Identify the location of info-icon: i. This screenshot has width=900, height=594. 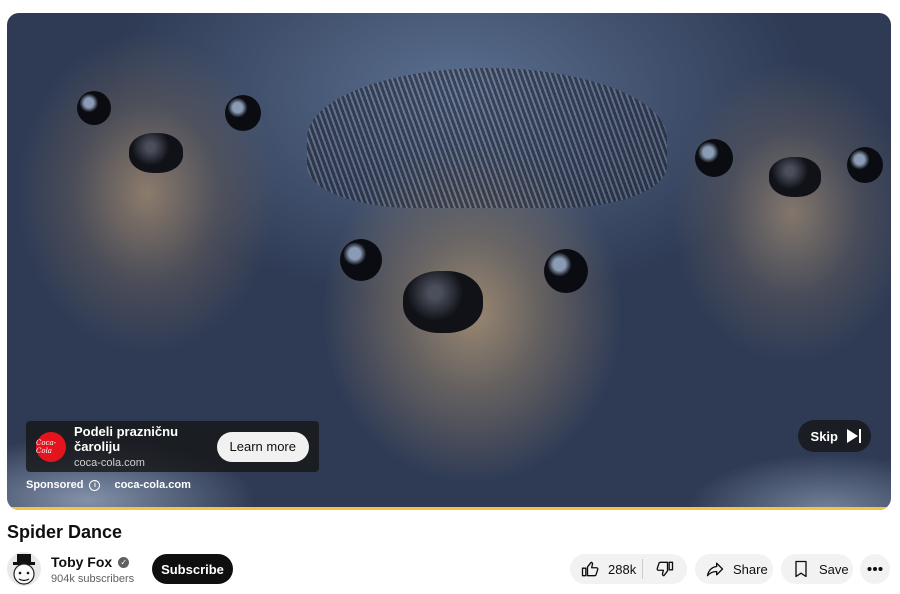
(95, 485).